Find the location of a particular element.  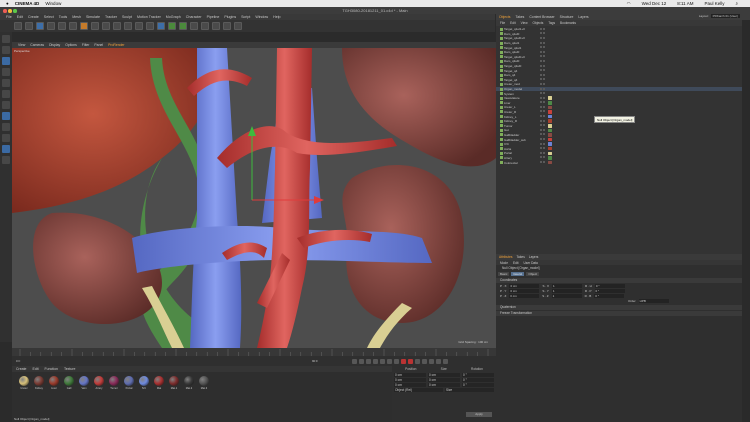

object-row: Colorectal is located at coordinates (623, 162).